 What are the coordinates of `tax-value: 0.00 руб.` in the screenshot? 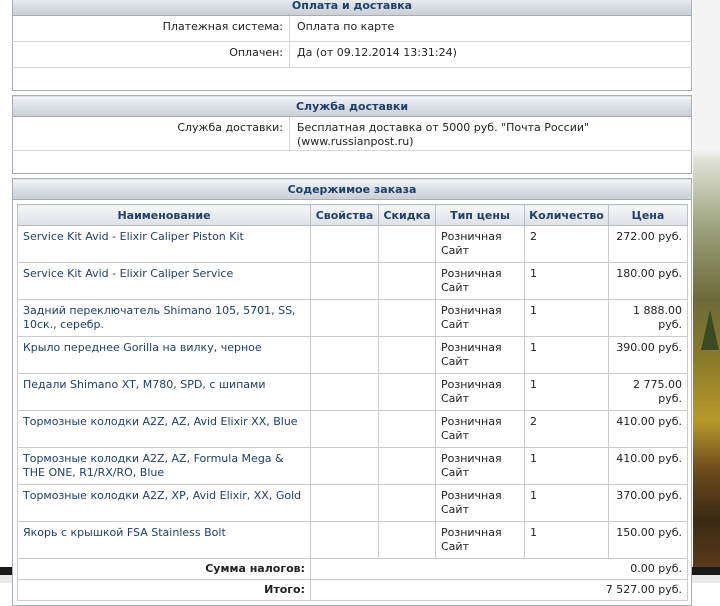 It's located at (499, 569).